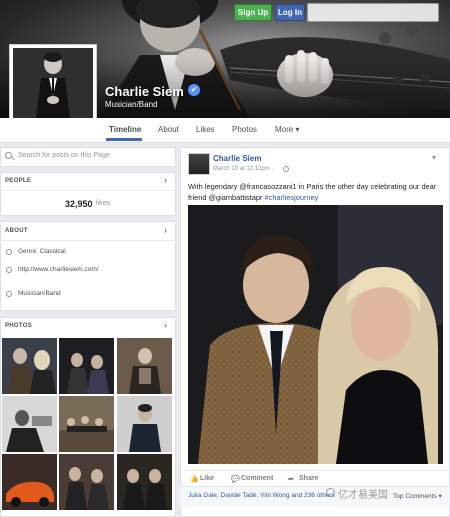  Describe the element at coordinates (199, 164) in the screenshot. I see `post-author-avatar` at that location.